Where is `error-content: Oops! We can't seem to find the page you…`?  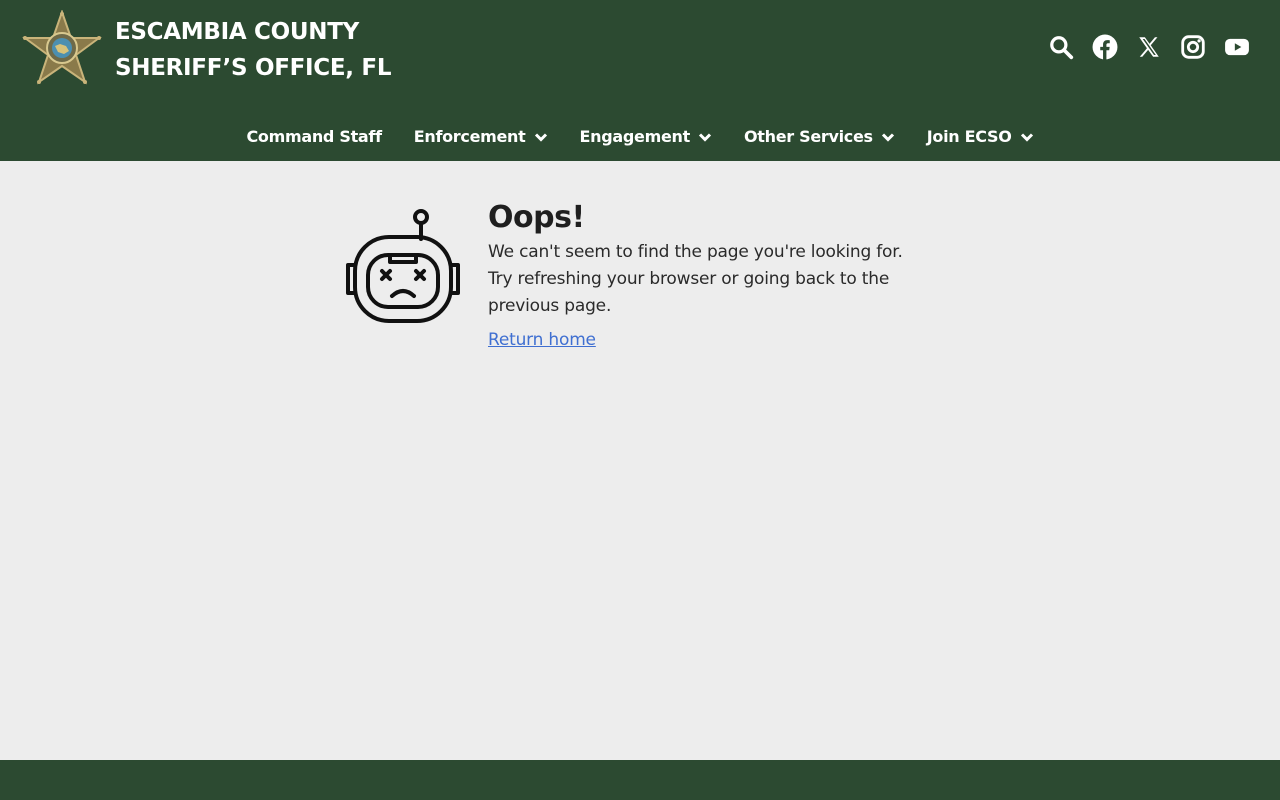
error-content: Oops! We can't seem to find the page you… is located at coordinates (723, 275).